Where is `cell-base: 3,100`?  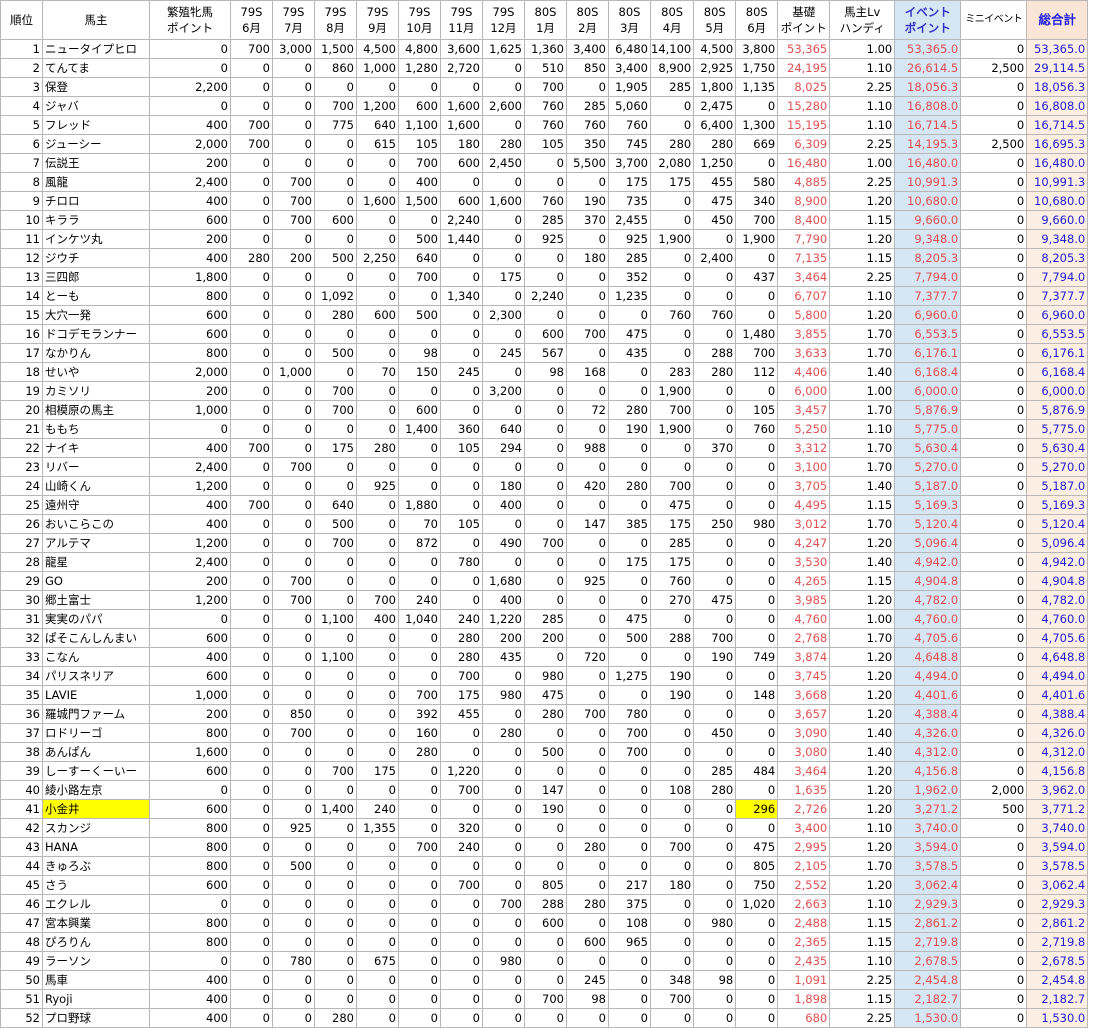
cell-base: 3,100 is located at coordinates (804, 467).